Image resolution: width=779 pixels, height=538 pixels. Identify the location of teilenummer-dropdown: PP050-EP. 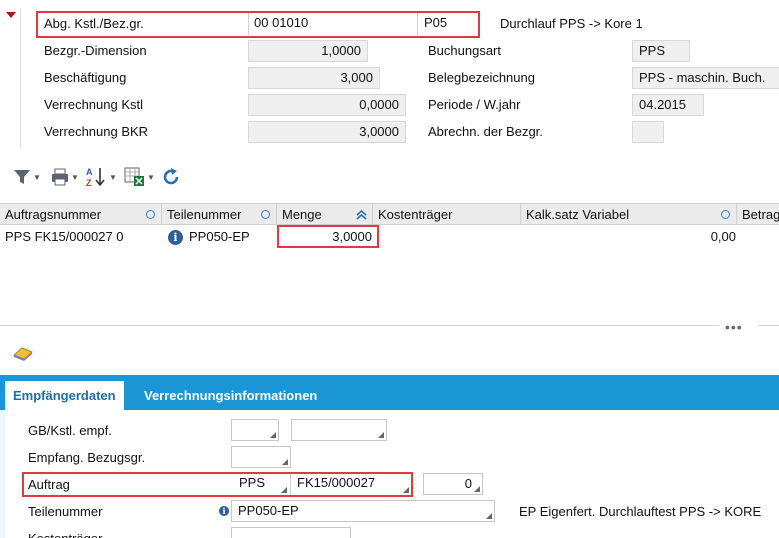
(363, 511).